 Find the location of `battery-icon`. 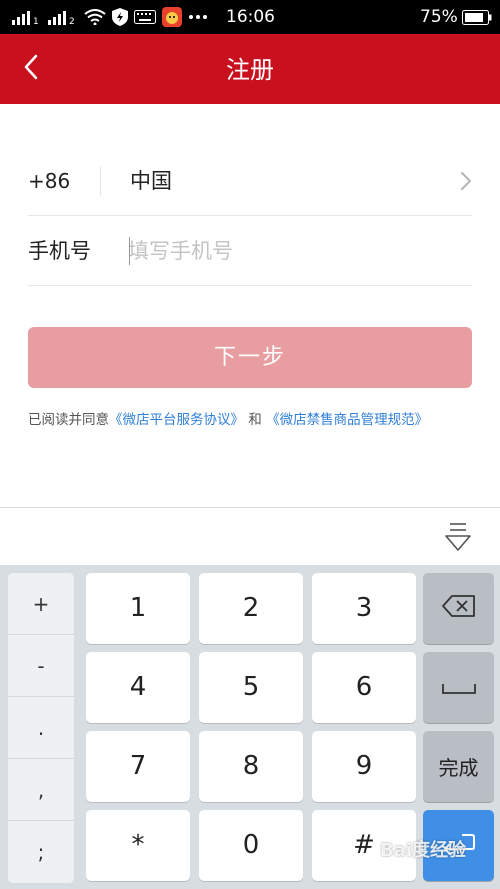

battery-icon is located at coordinates (477, 17).